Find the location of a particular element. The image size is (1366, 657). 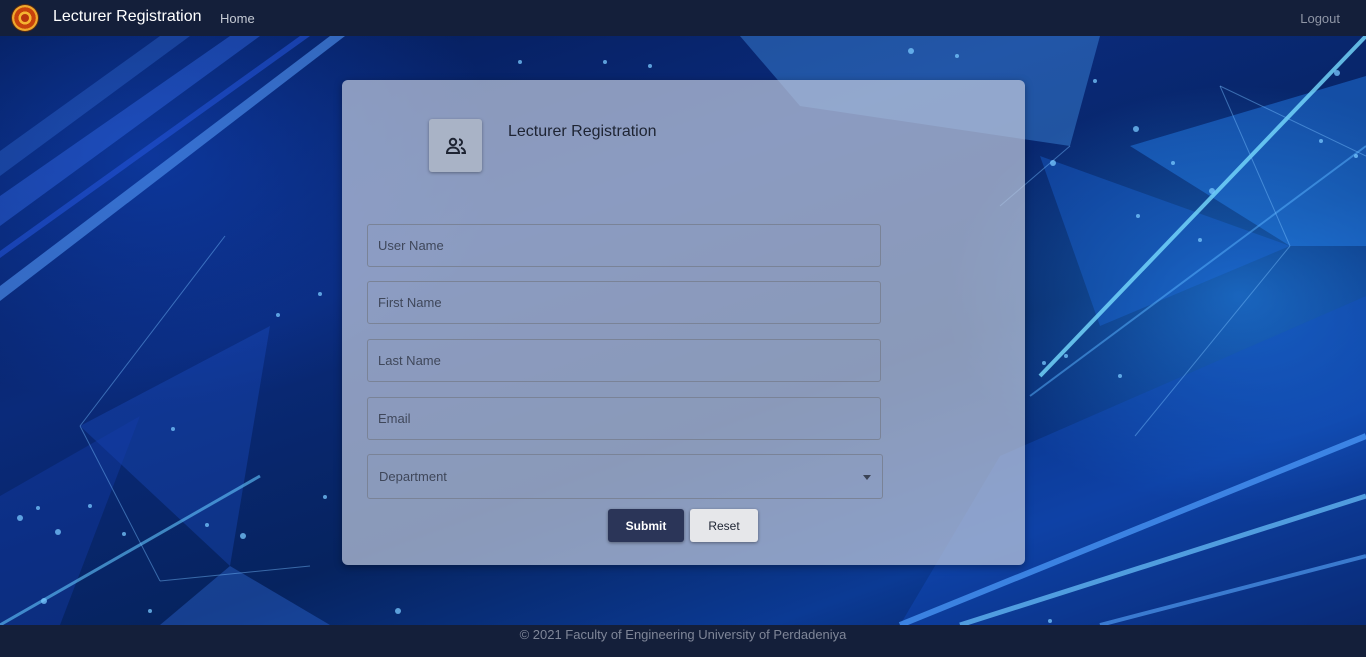

brand-title: Lecturer Registration is located at coordinates (127, 17).